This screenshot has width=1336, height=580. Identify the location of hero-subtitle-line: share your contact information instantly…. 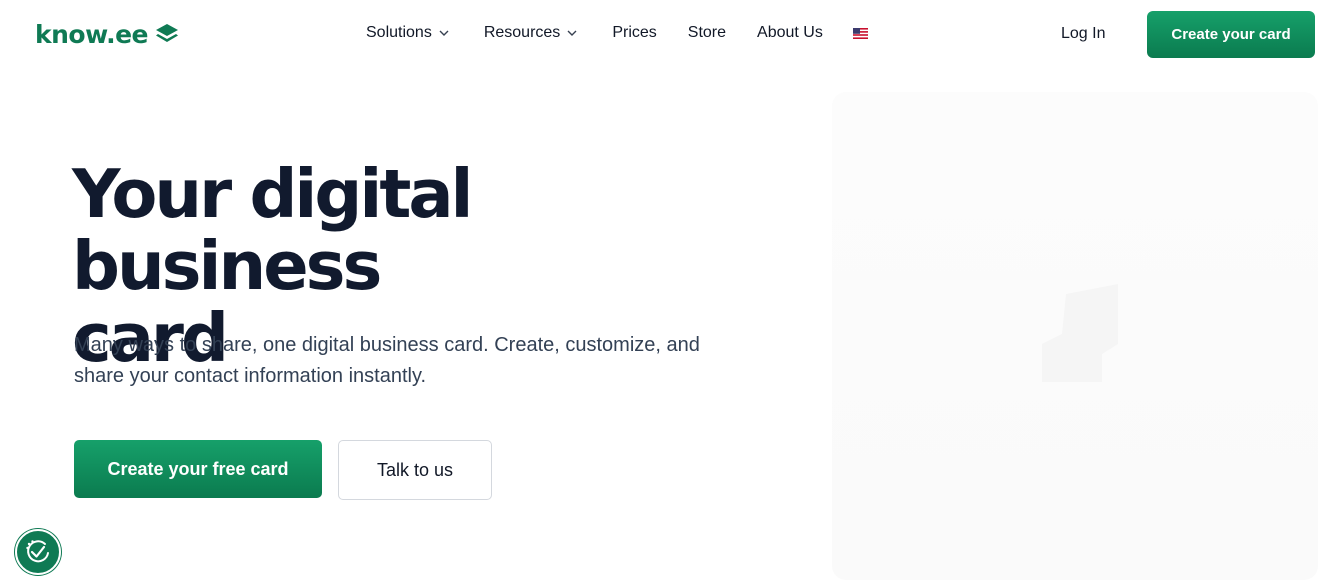
(250, 376).